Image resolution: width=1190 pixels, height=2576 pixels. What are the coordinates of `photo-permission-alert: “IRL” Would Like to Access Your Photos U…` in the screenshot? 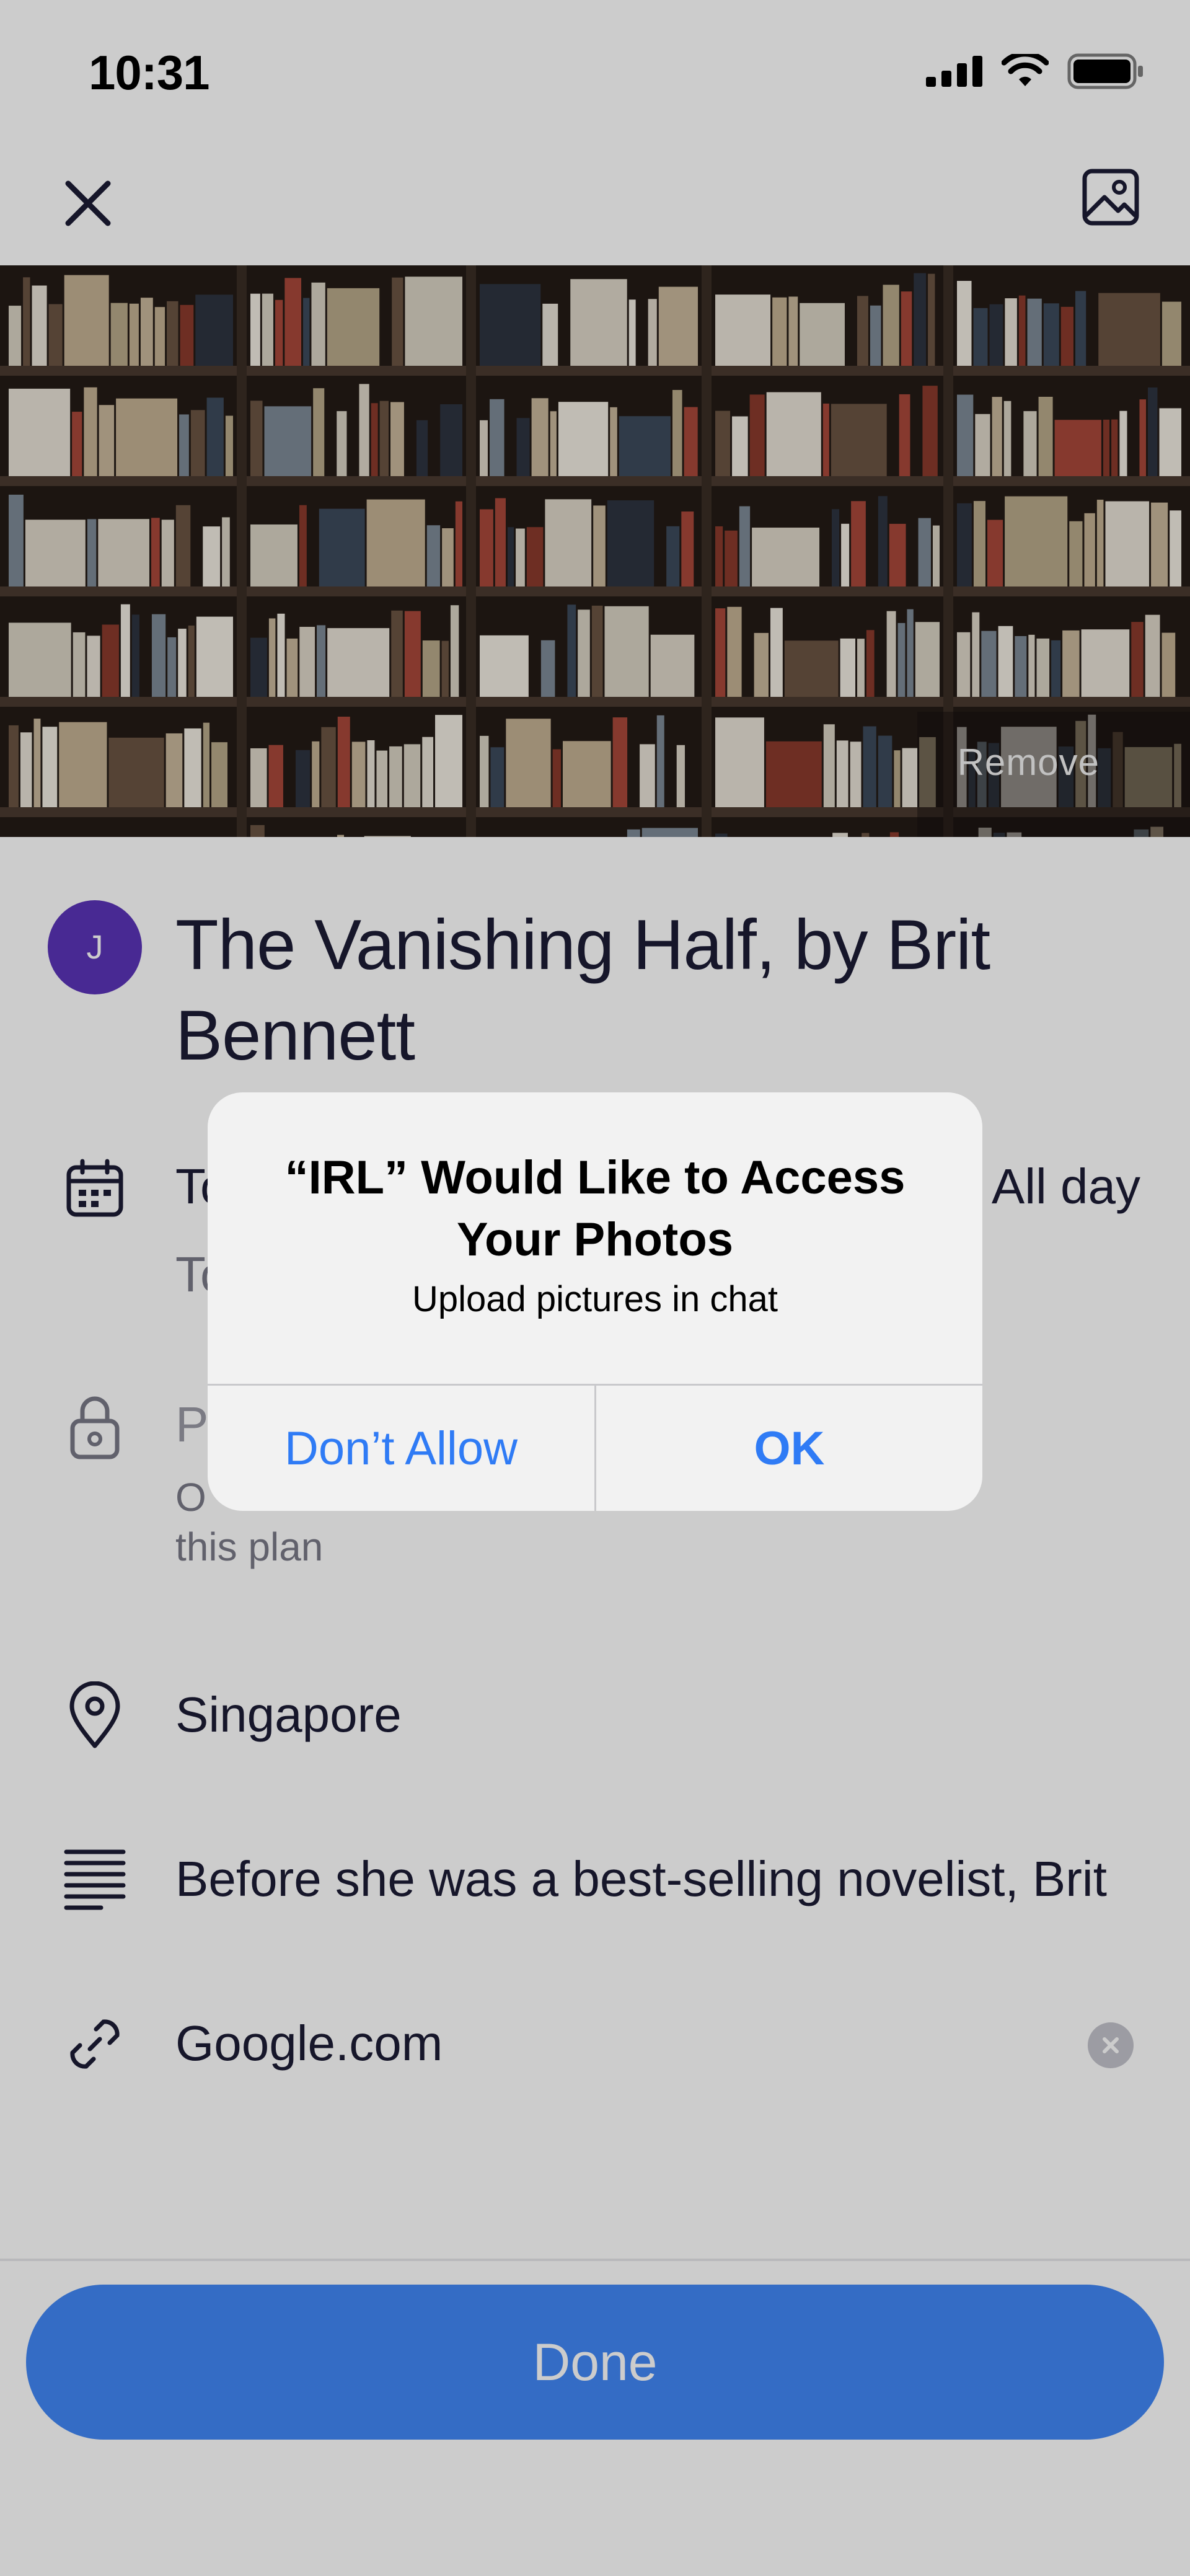 It's located at (595, 1302).